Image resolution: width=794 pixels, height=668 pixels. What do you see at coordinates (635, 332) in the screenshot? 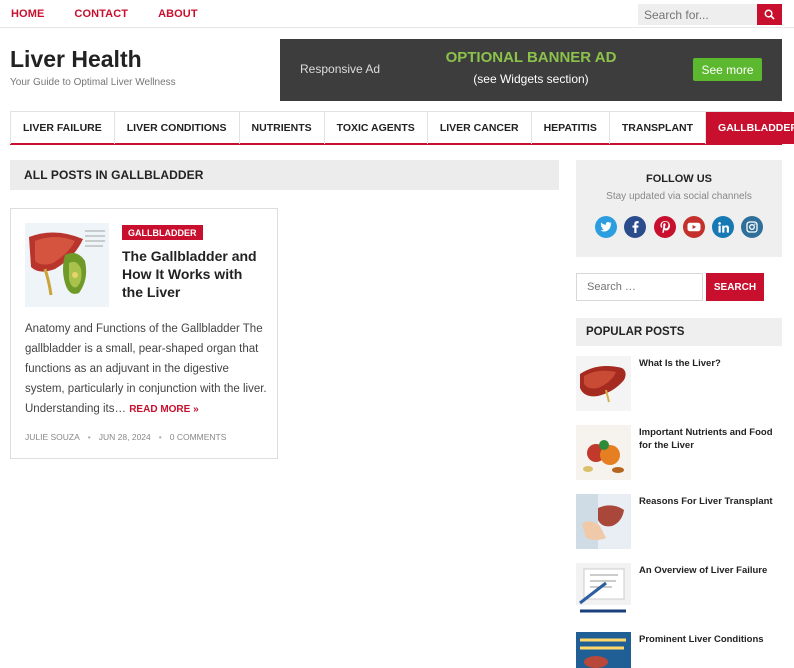
I see `popular-posts-title: POPULAR POSTS` at bounding box center [635, 332].